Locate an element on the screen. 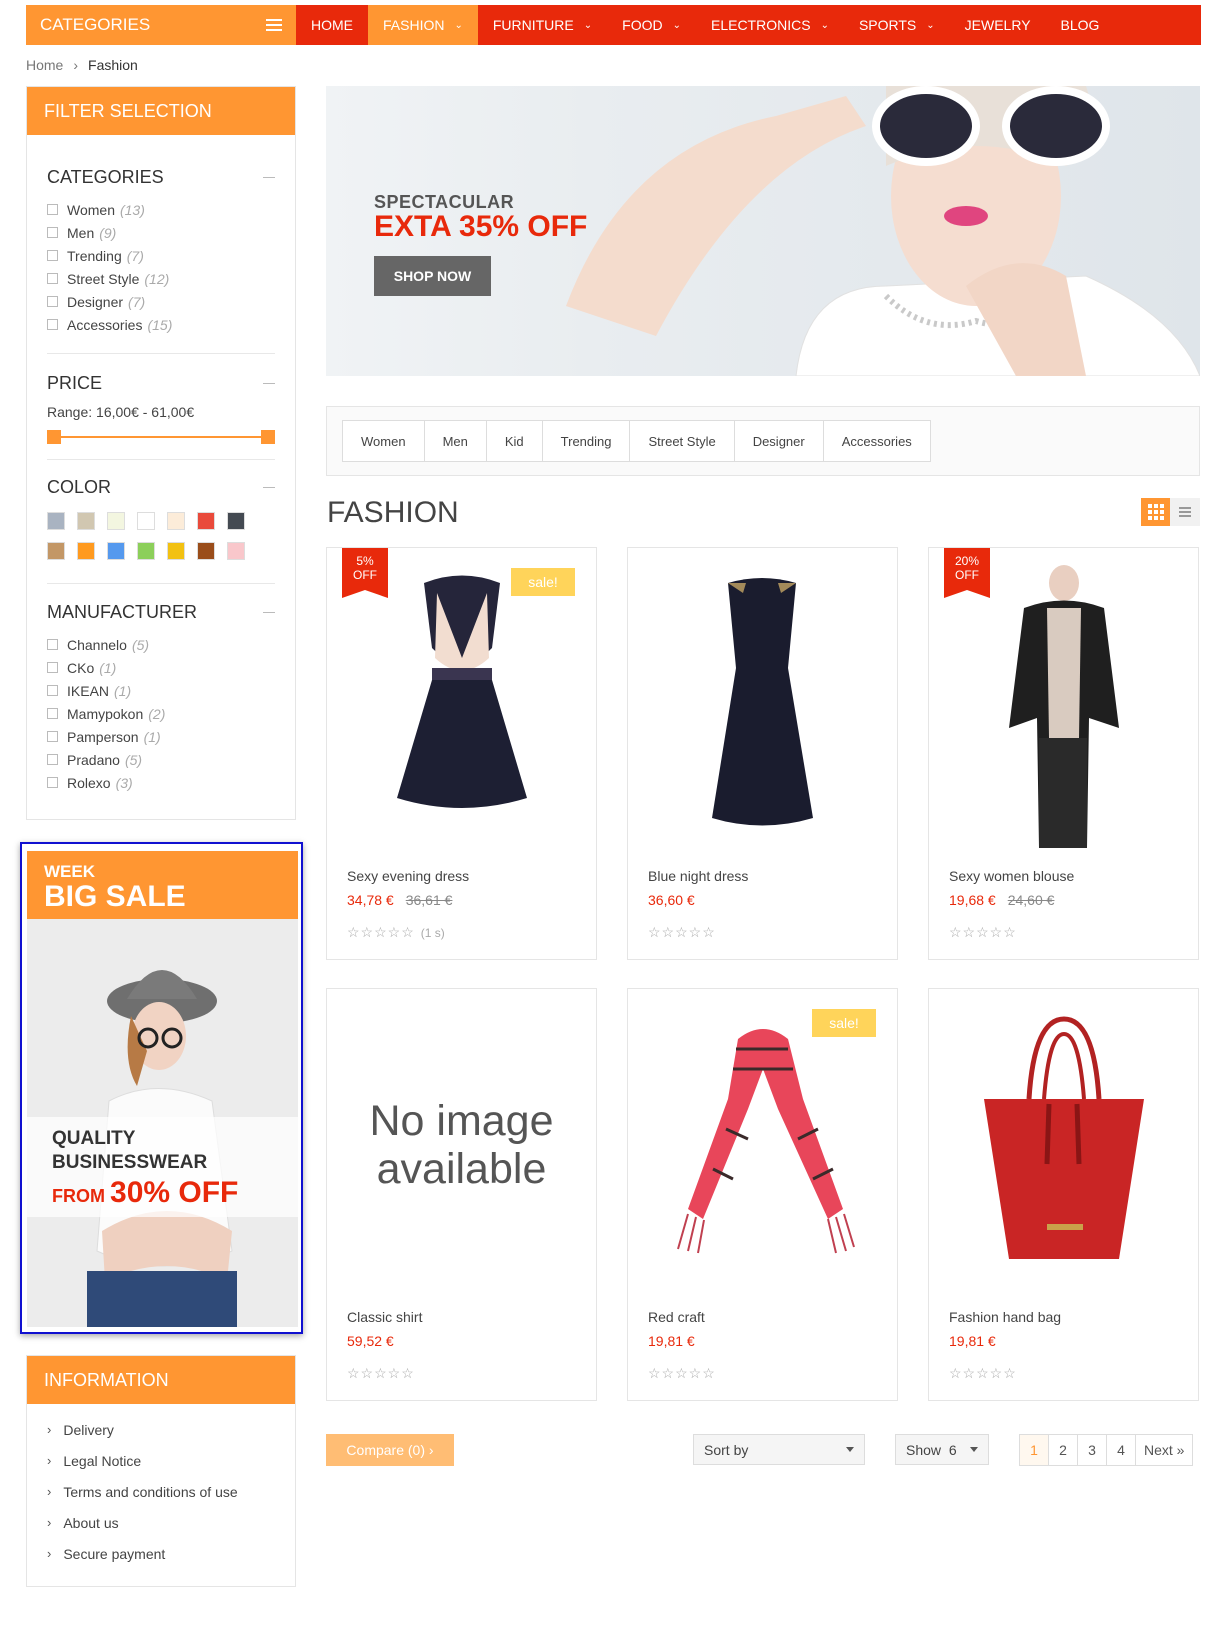 The height and width of the screenshot is (1646, 1226). subcategory-tab: Accessories is located at coordinates (877, 441).